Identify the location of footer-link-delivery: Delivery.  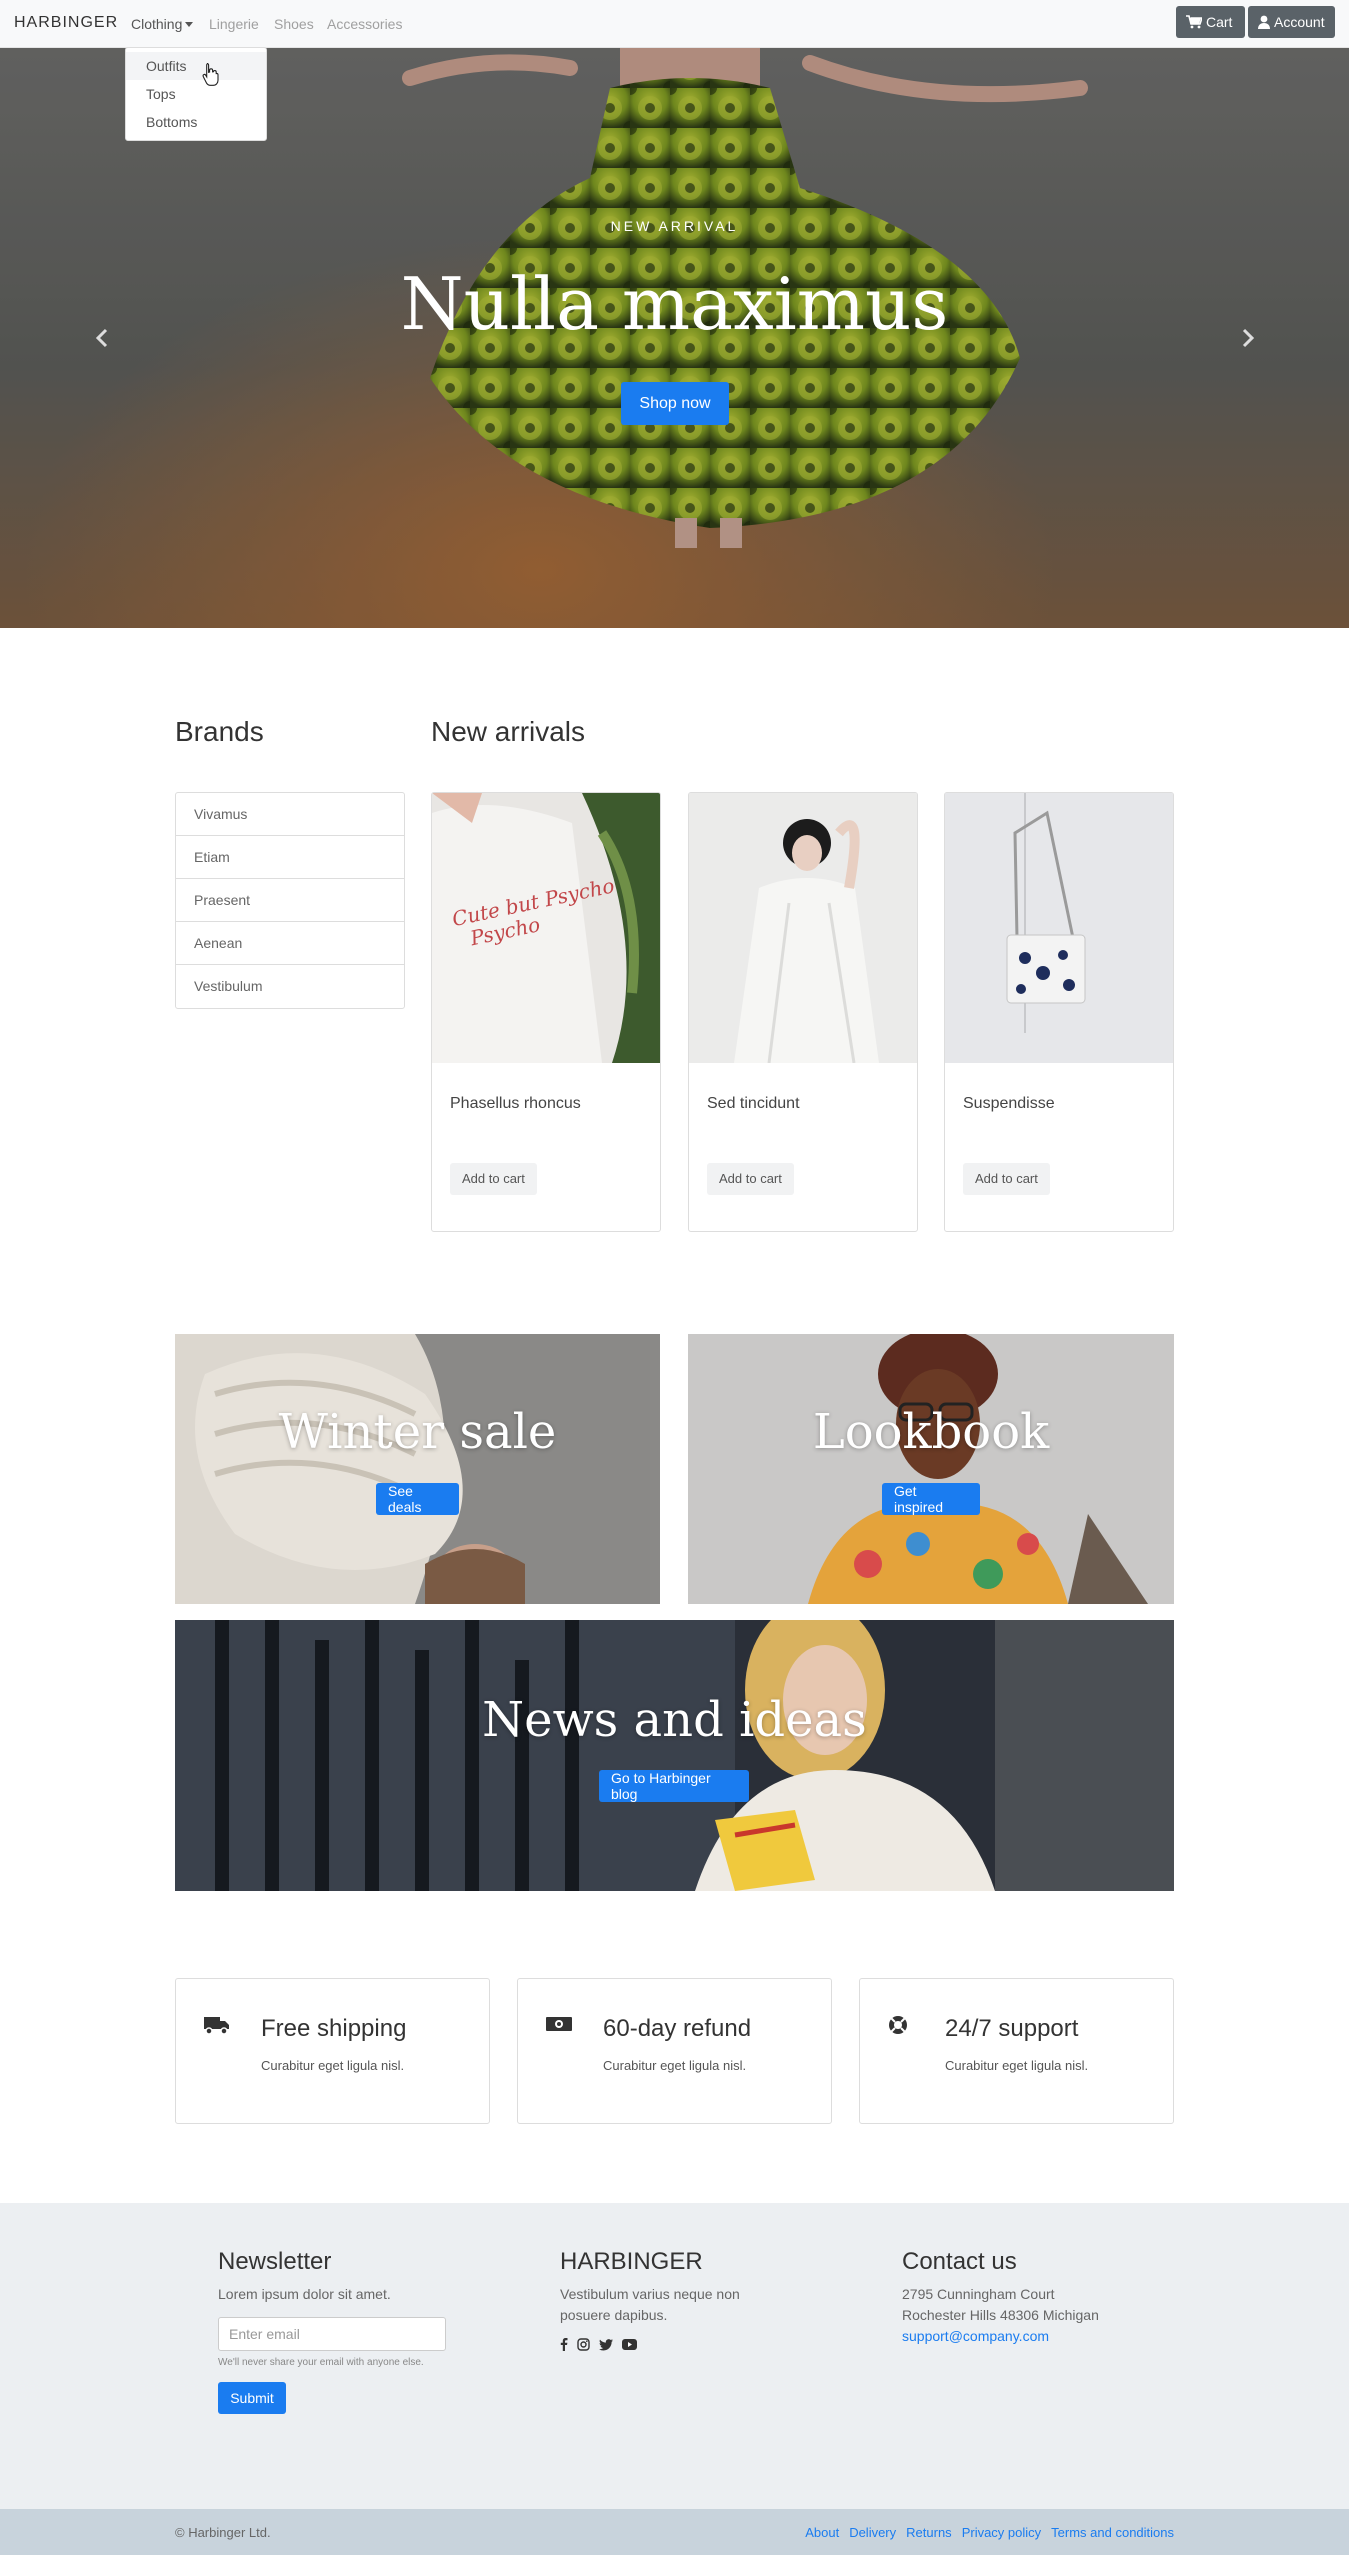
(872, 2532).